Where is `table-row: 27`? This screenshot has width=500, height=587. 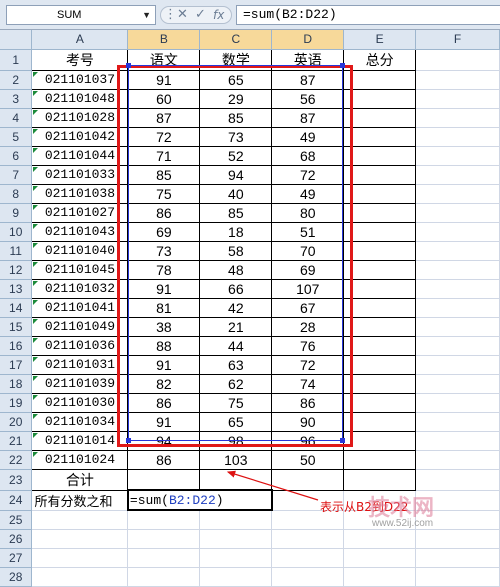 table-row: 27 is located at coordinates (250, 558).